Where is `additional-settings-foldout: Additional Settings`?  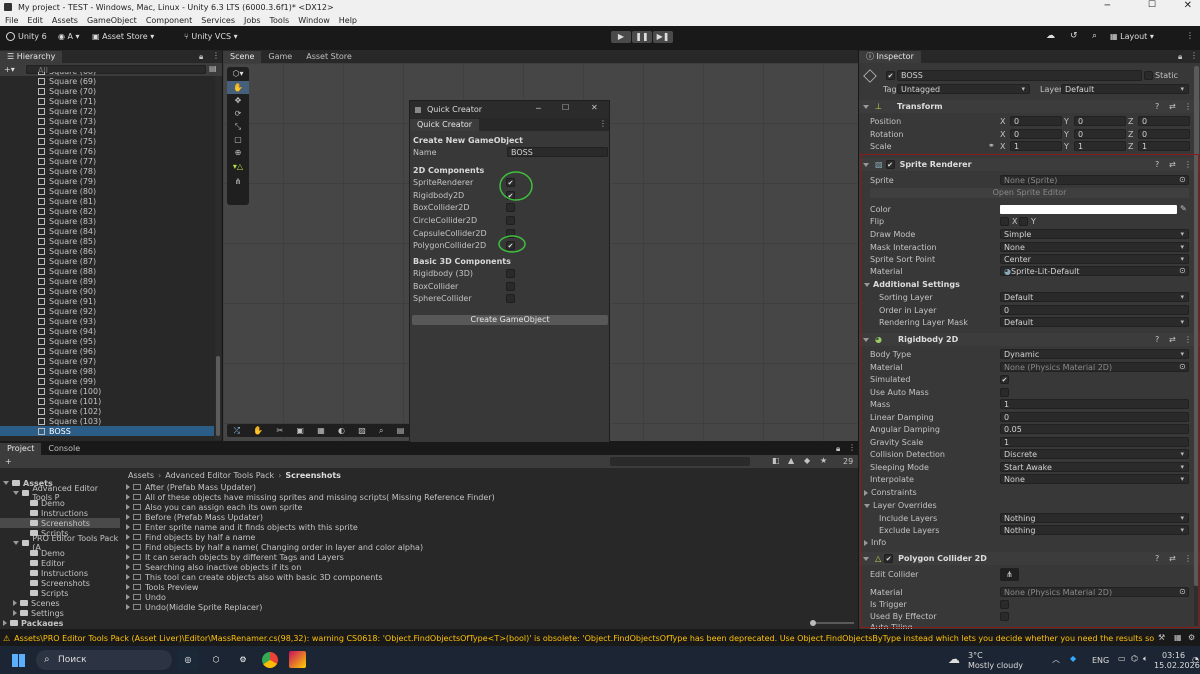 additional-settings-foldout: Additional Settings is located at coordinates (912, 284).